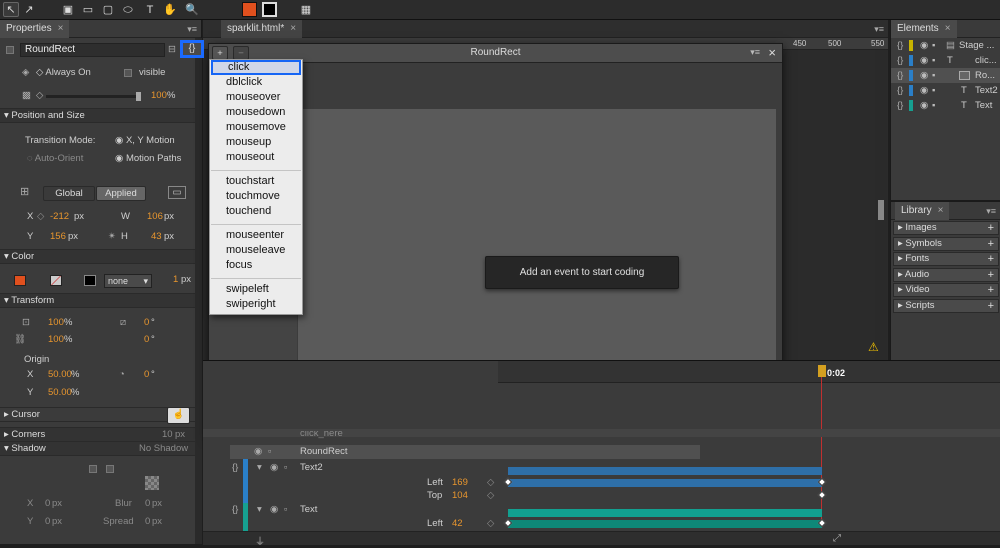 The image size is (1000, 548). Describe the element at coordinates (92, 50) in the screenshot. I see `element-name-field: RoundRect` at that location.